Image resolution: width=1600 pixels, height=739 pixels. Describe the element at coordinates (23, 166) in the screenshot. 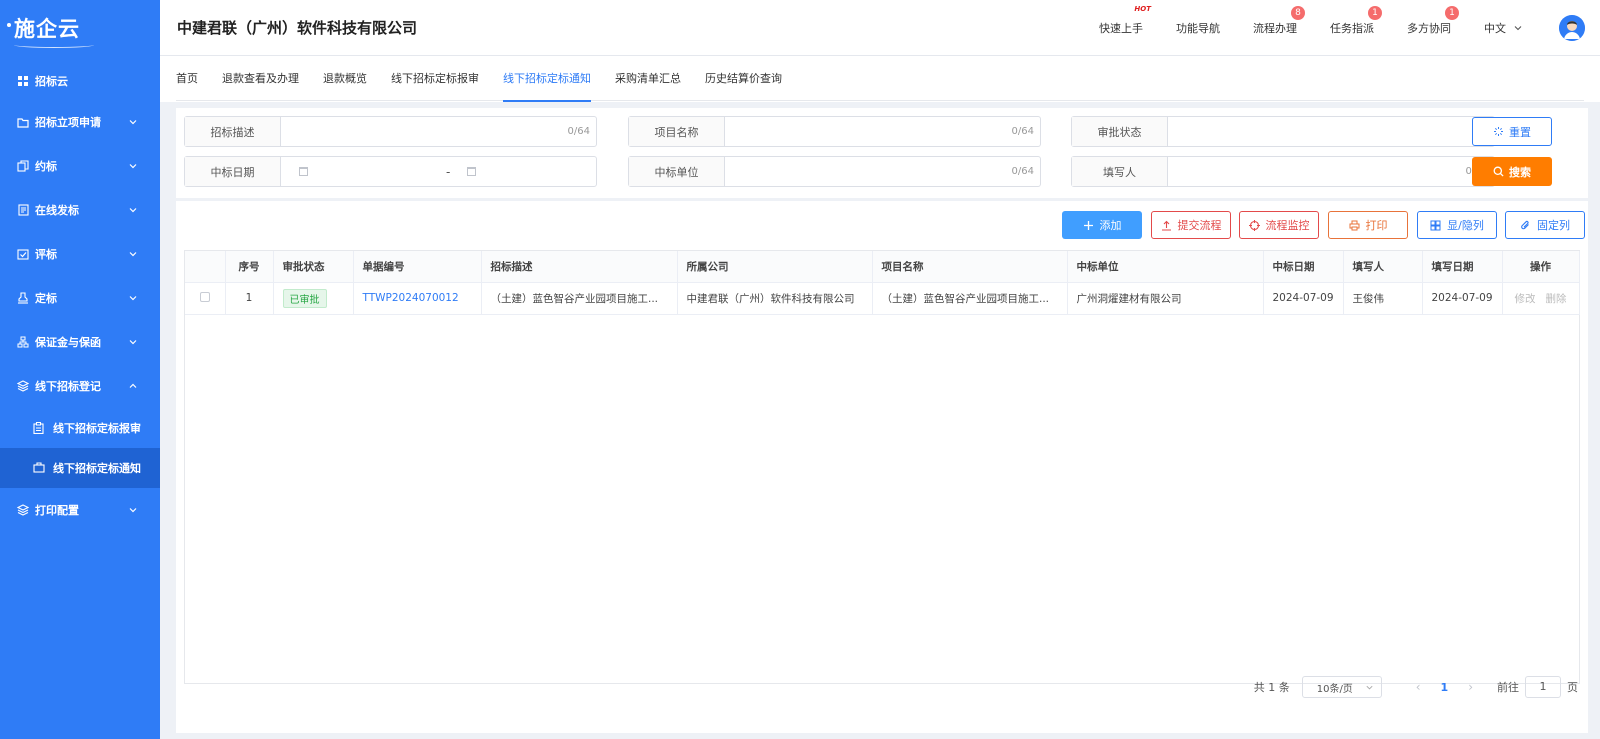

I see `stack-icon` at that location.